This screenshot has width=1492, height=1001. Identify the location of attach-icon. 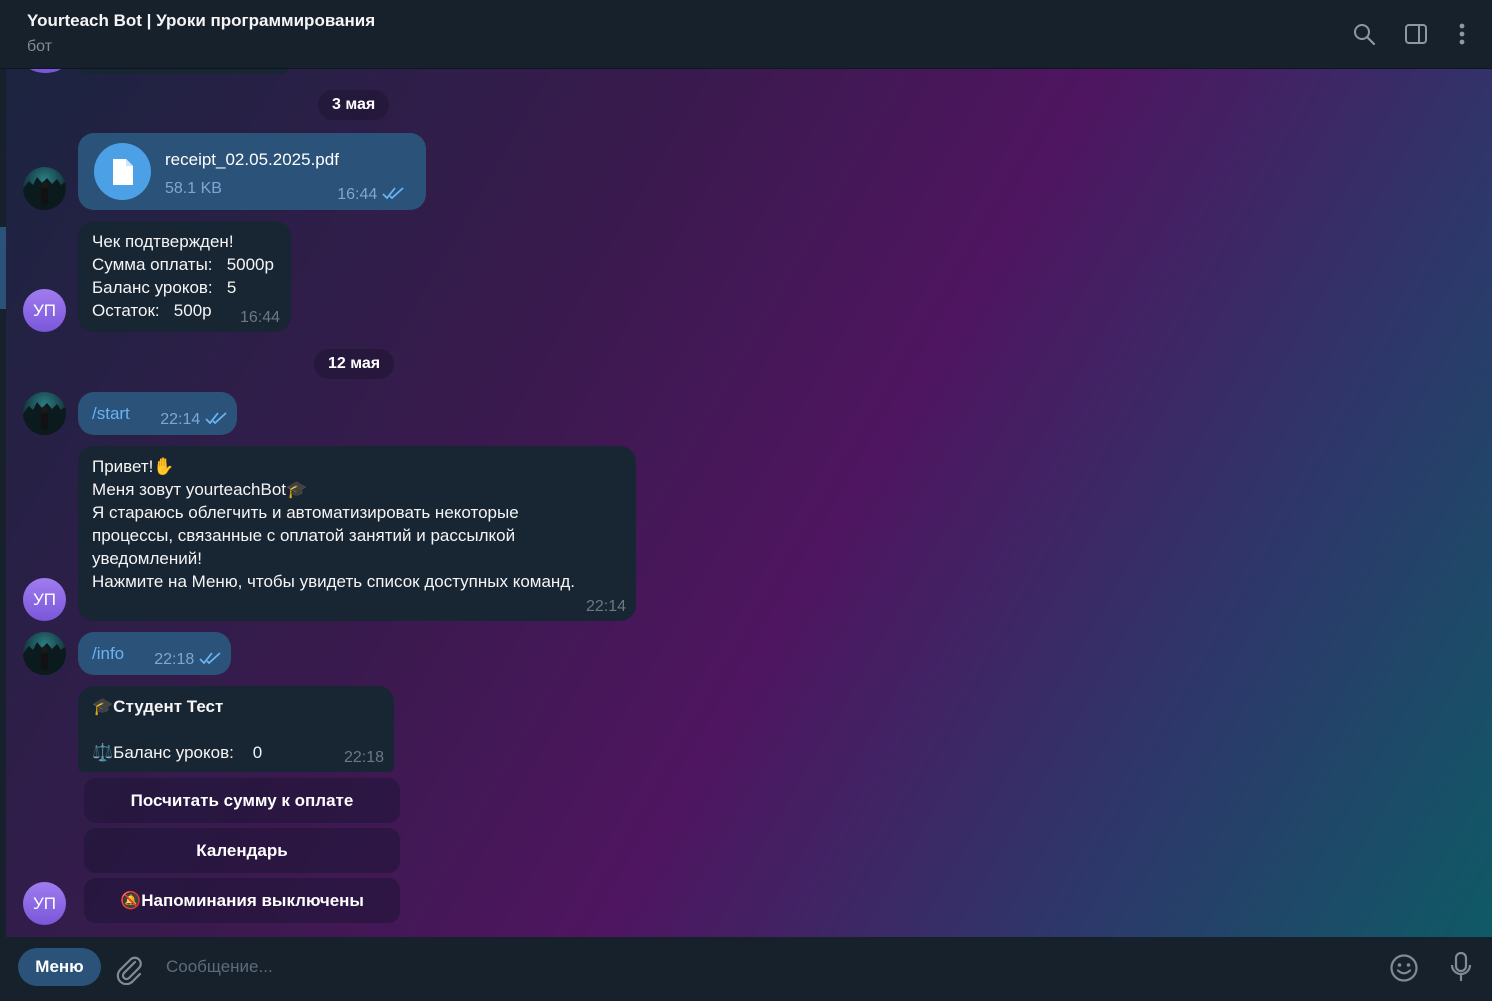
(129, 971).